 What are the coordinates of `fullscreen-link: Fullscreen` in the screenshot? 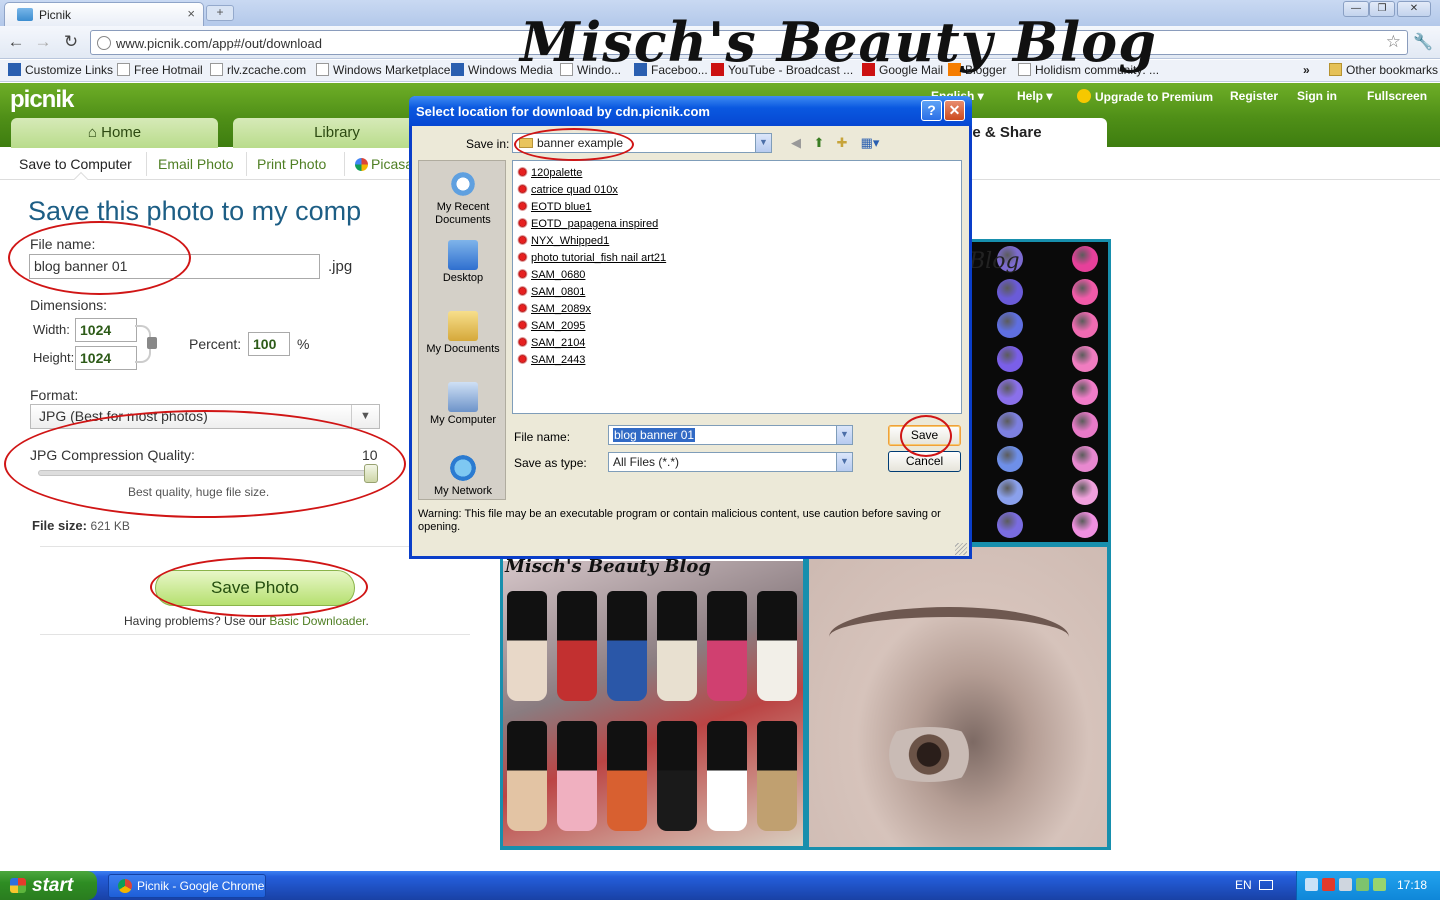 It's located at (1397, 96).